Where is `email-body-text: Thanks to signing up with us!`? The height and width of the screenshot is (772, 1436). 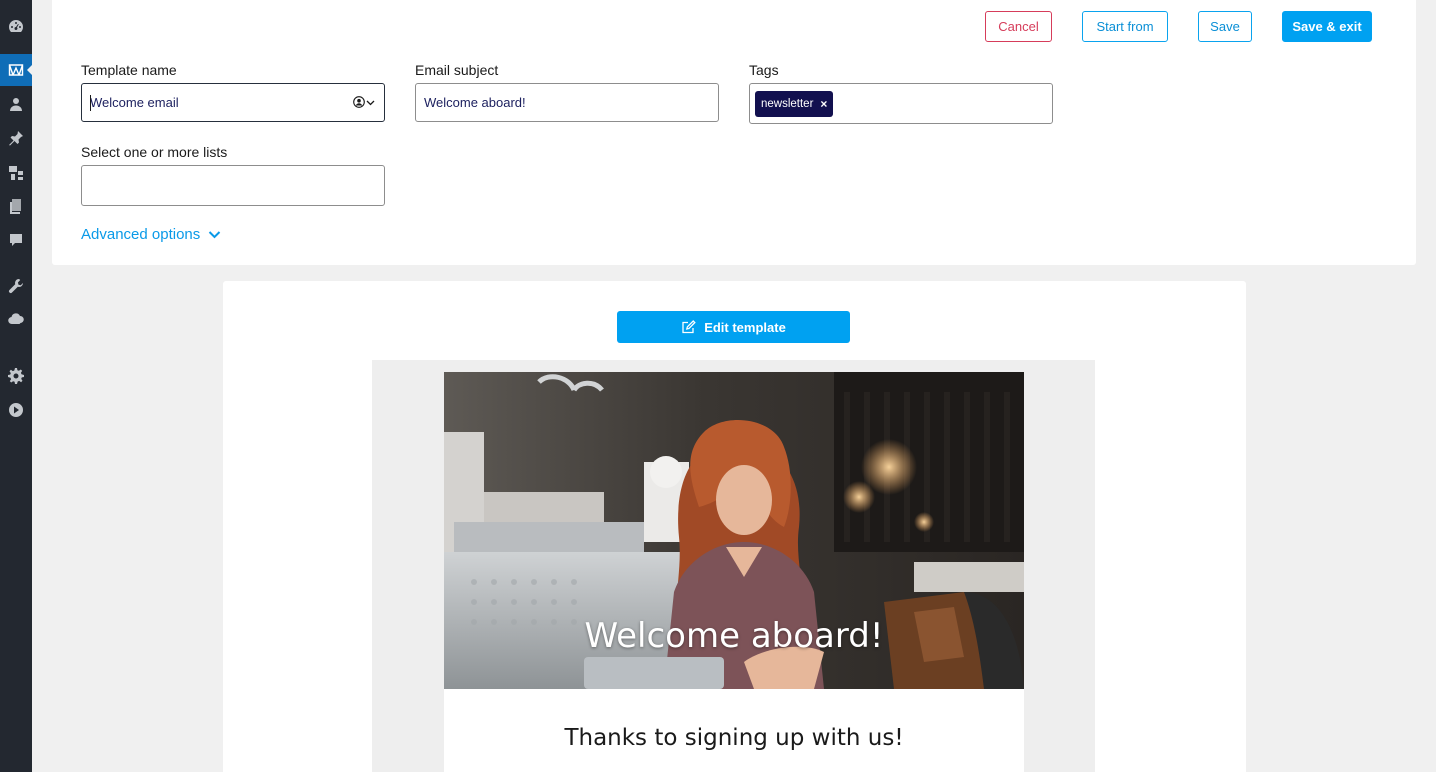 email-body-text: Thanks to signing up with us! is located at coordinates (734, 738).